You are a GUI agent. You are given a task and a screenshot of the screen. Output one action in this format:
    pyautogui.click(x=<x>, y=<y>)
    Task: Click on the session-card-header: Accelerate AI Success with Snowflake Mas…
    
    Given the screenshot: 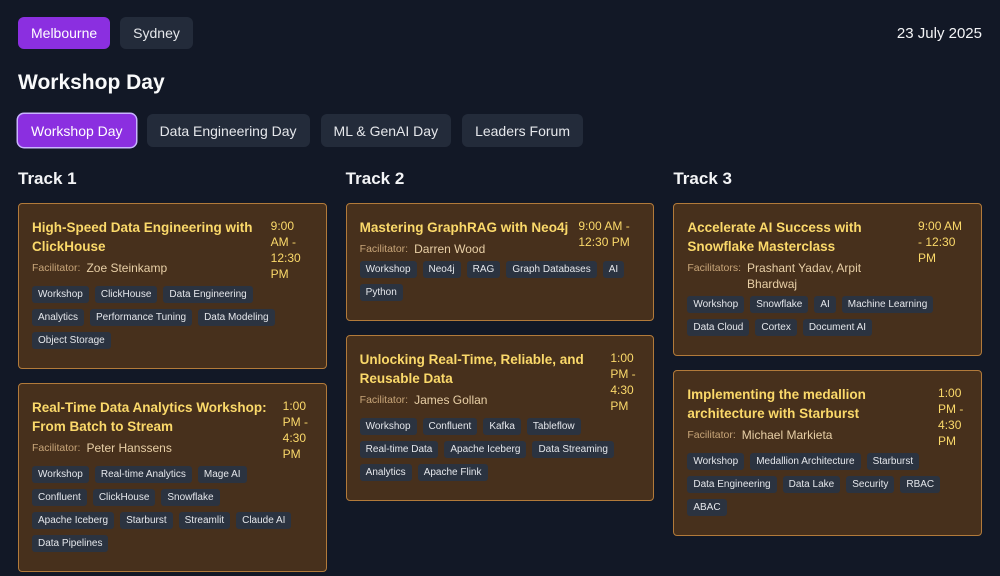 What is the action you would take?
    pyautogui.click(x=827, y=255)
    